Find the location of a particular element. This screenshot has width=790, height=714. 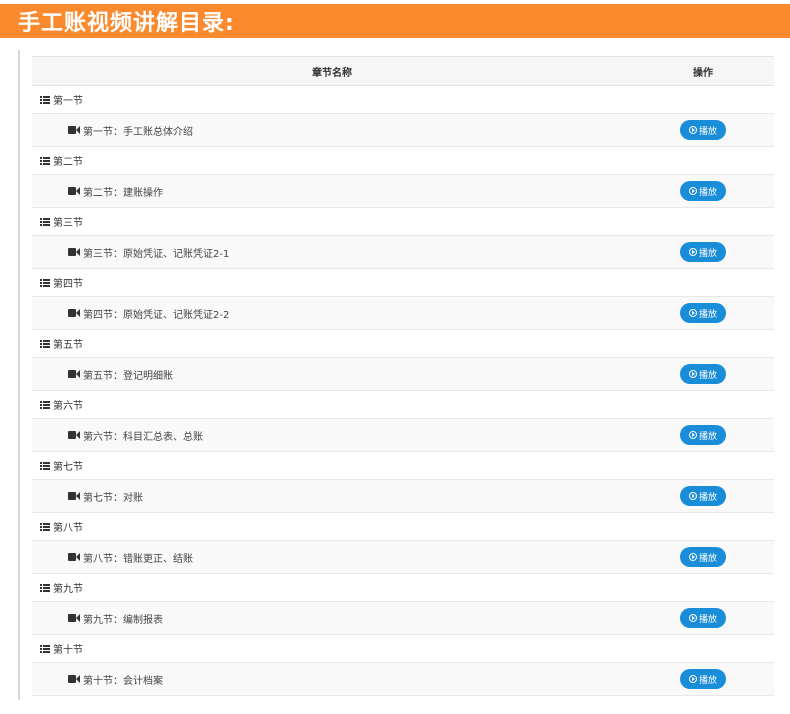

lesson-label: 第五节：登记明细账 is located at coordinates (128, 376).